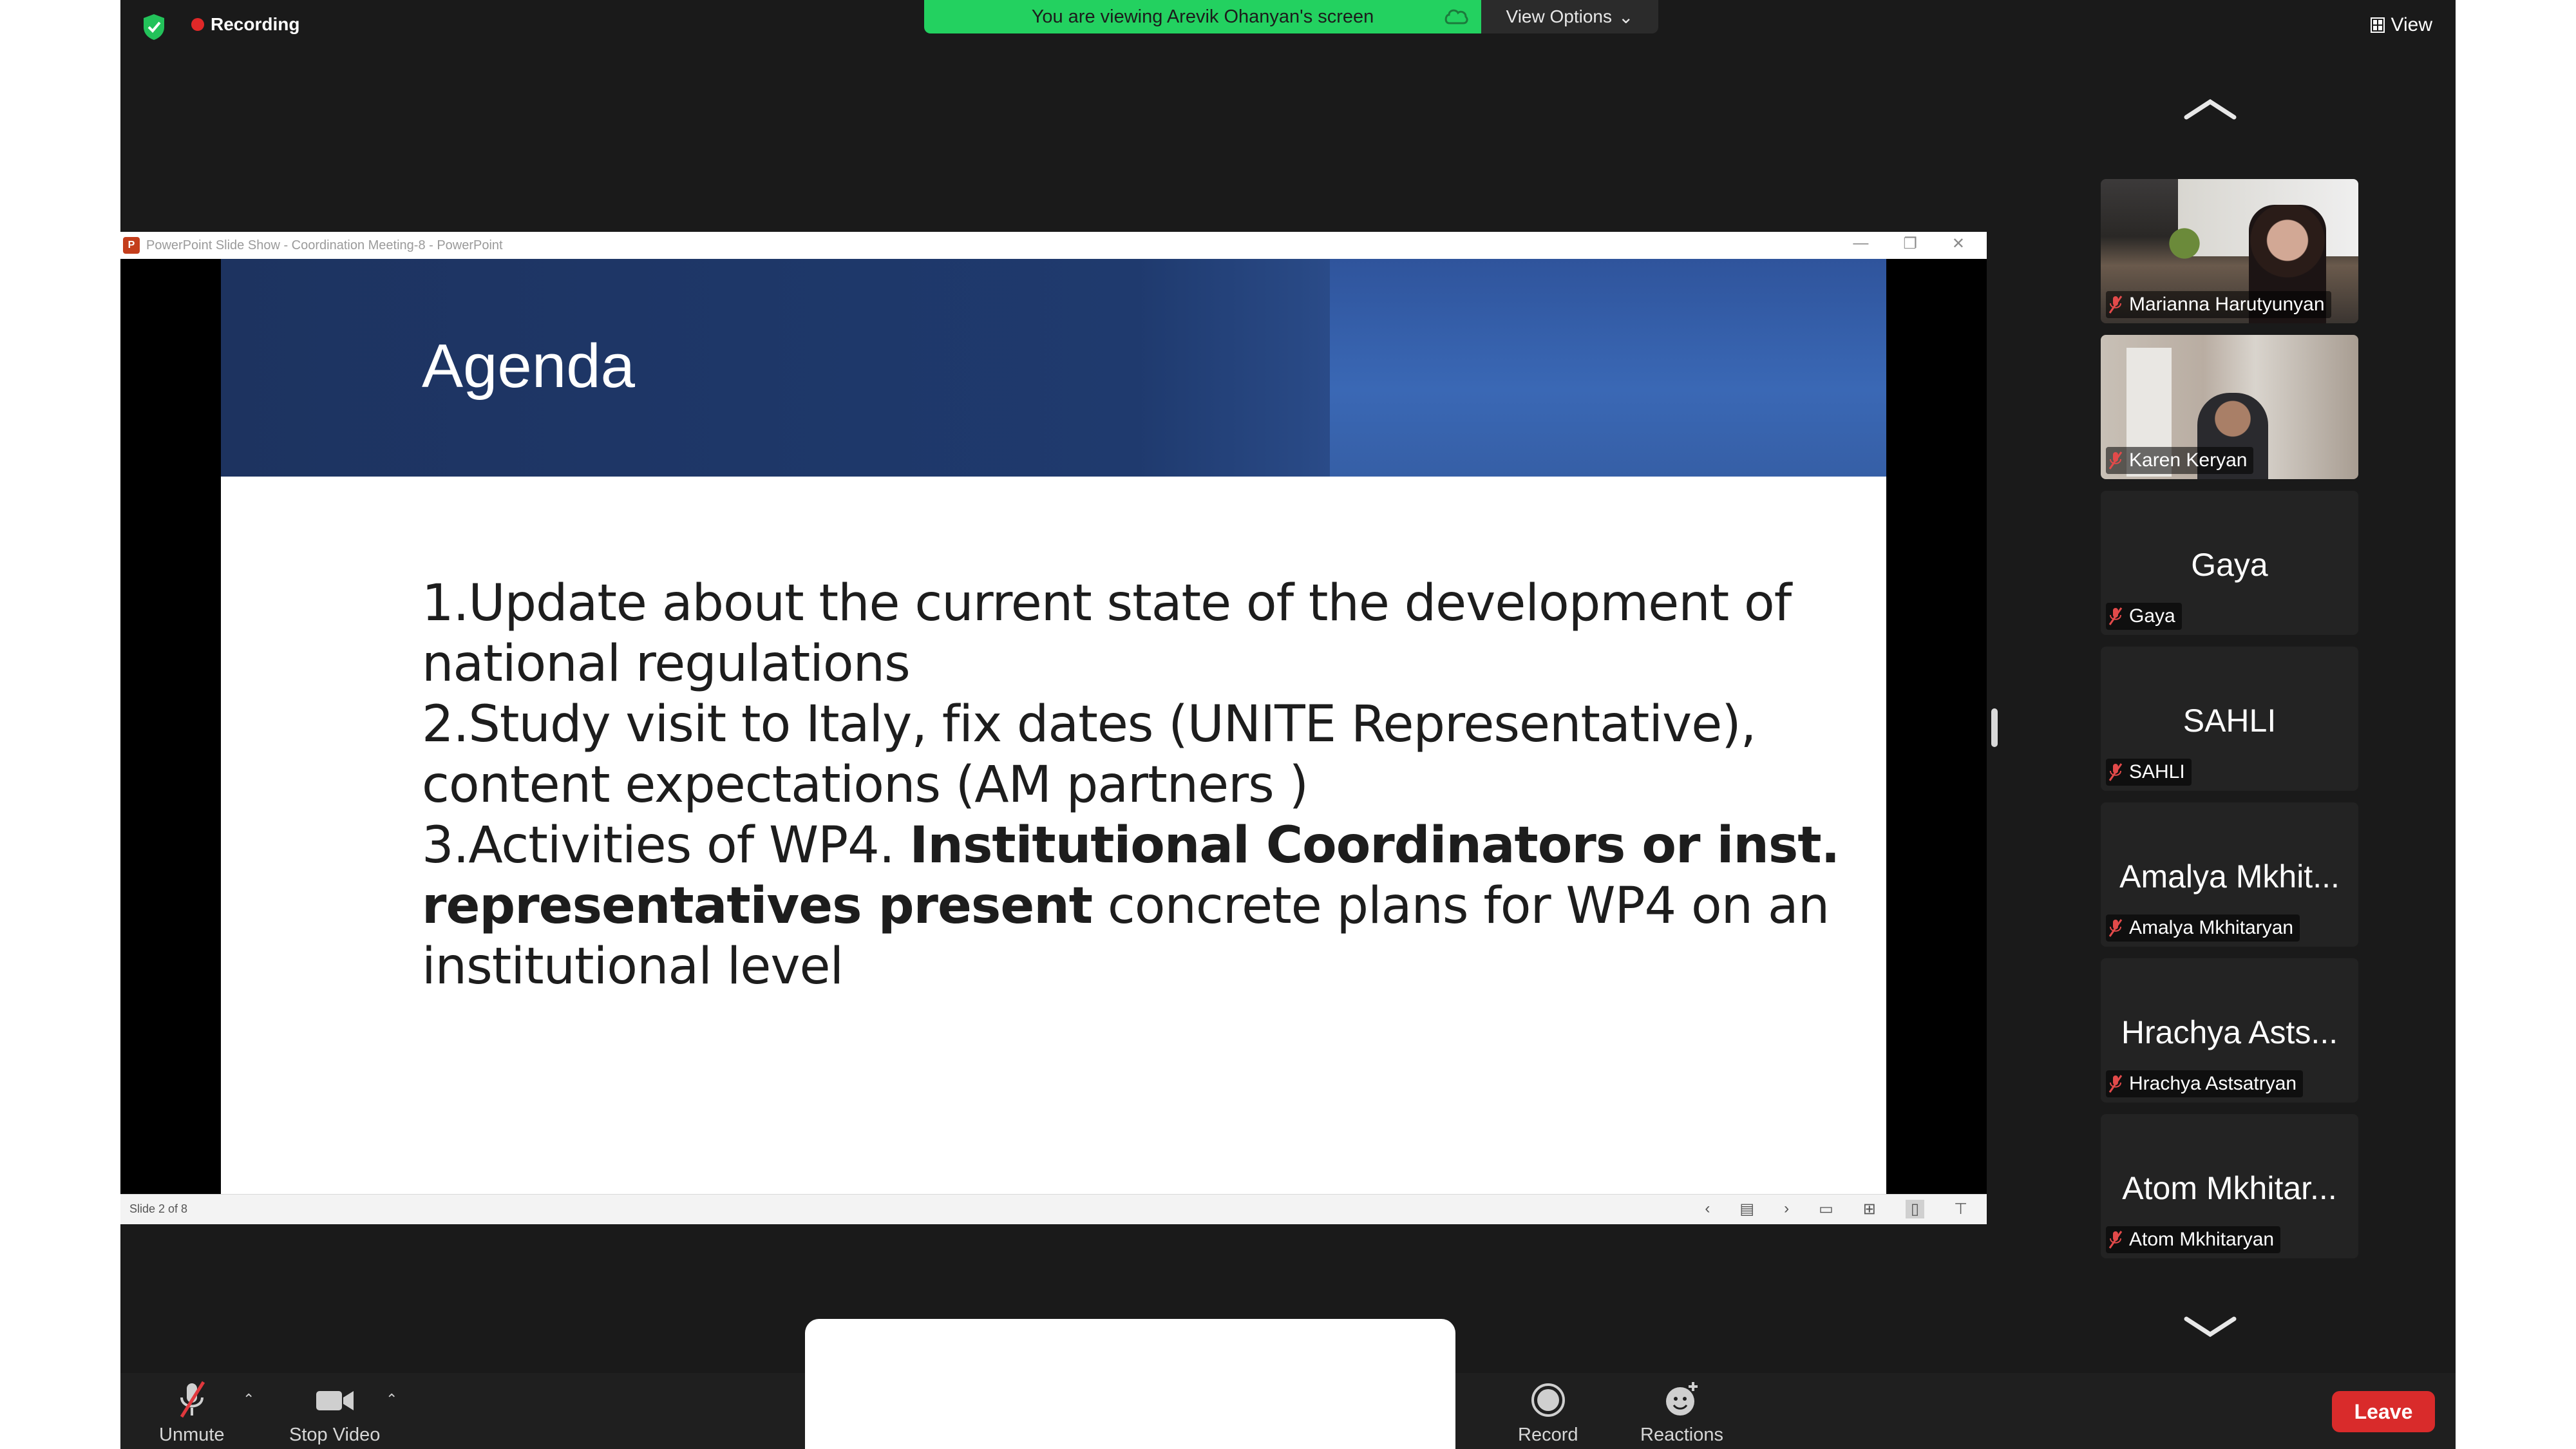  I want to click on viewing-banner-text: You are viewing Arevik Ohanyan's screen, so click(1202, 16).